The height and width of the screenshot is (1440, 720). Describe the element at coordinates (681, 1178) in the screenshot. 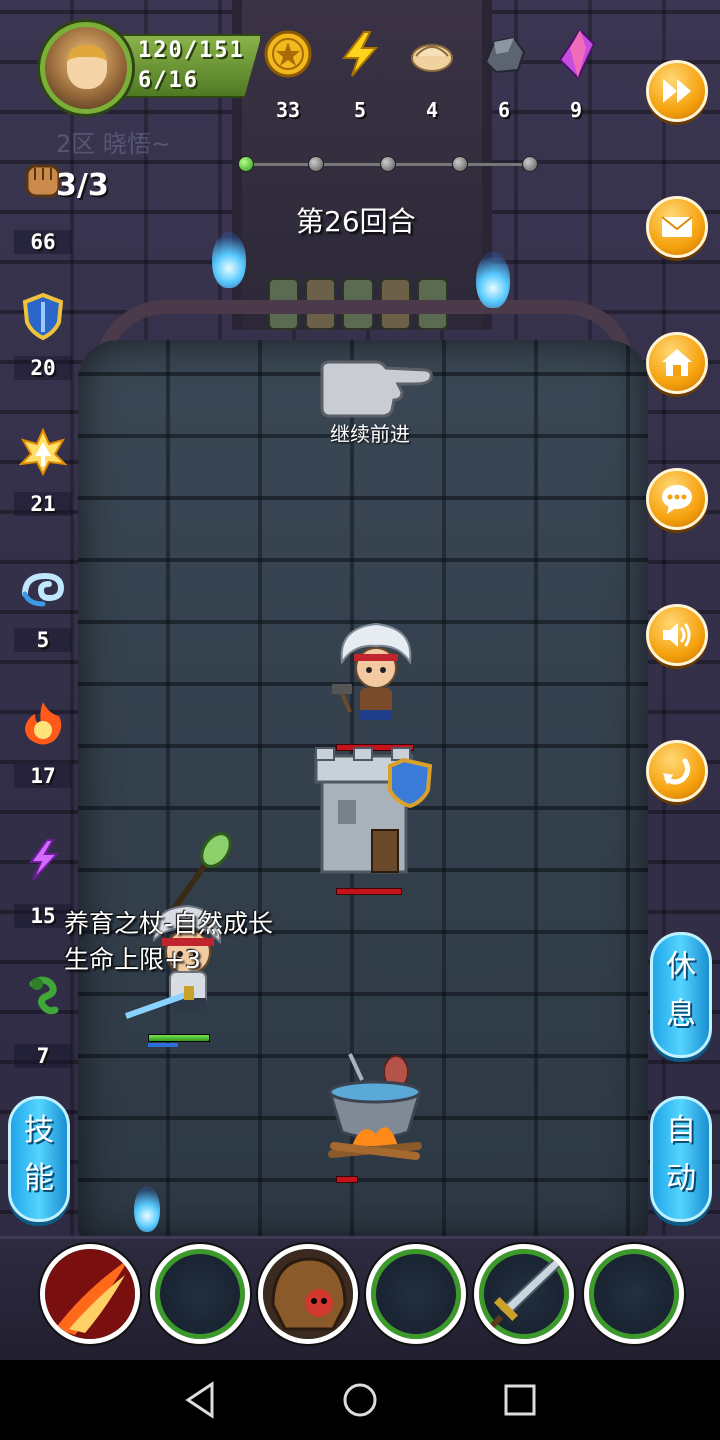

I see `auto-button-label-2: 动` at that location.